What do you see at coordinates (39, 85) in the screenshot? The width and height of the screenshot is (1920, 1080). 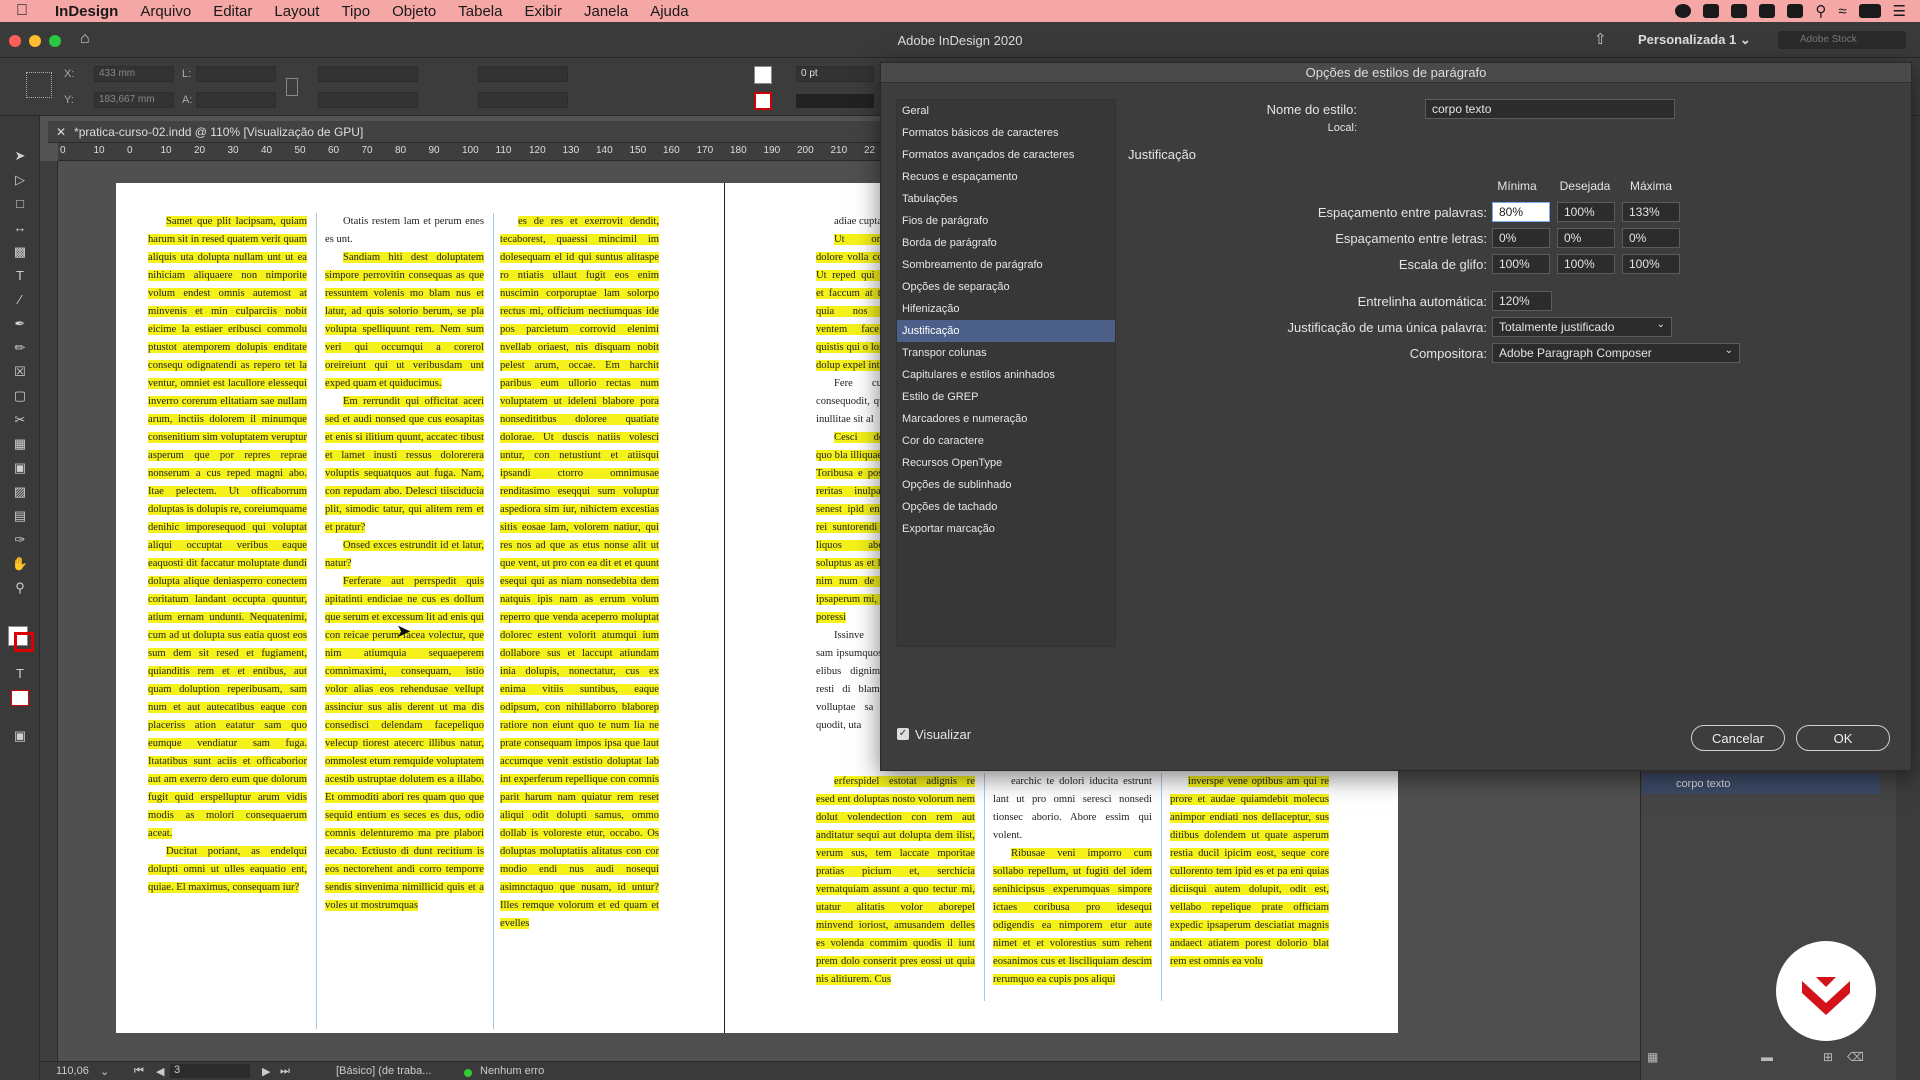 I see `reference-point-icon` at bounding box center [39, 85].